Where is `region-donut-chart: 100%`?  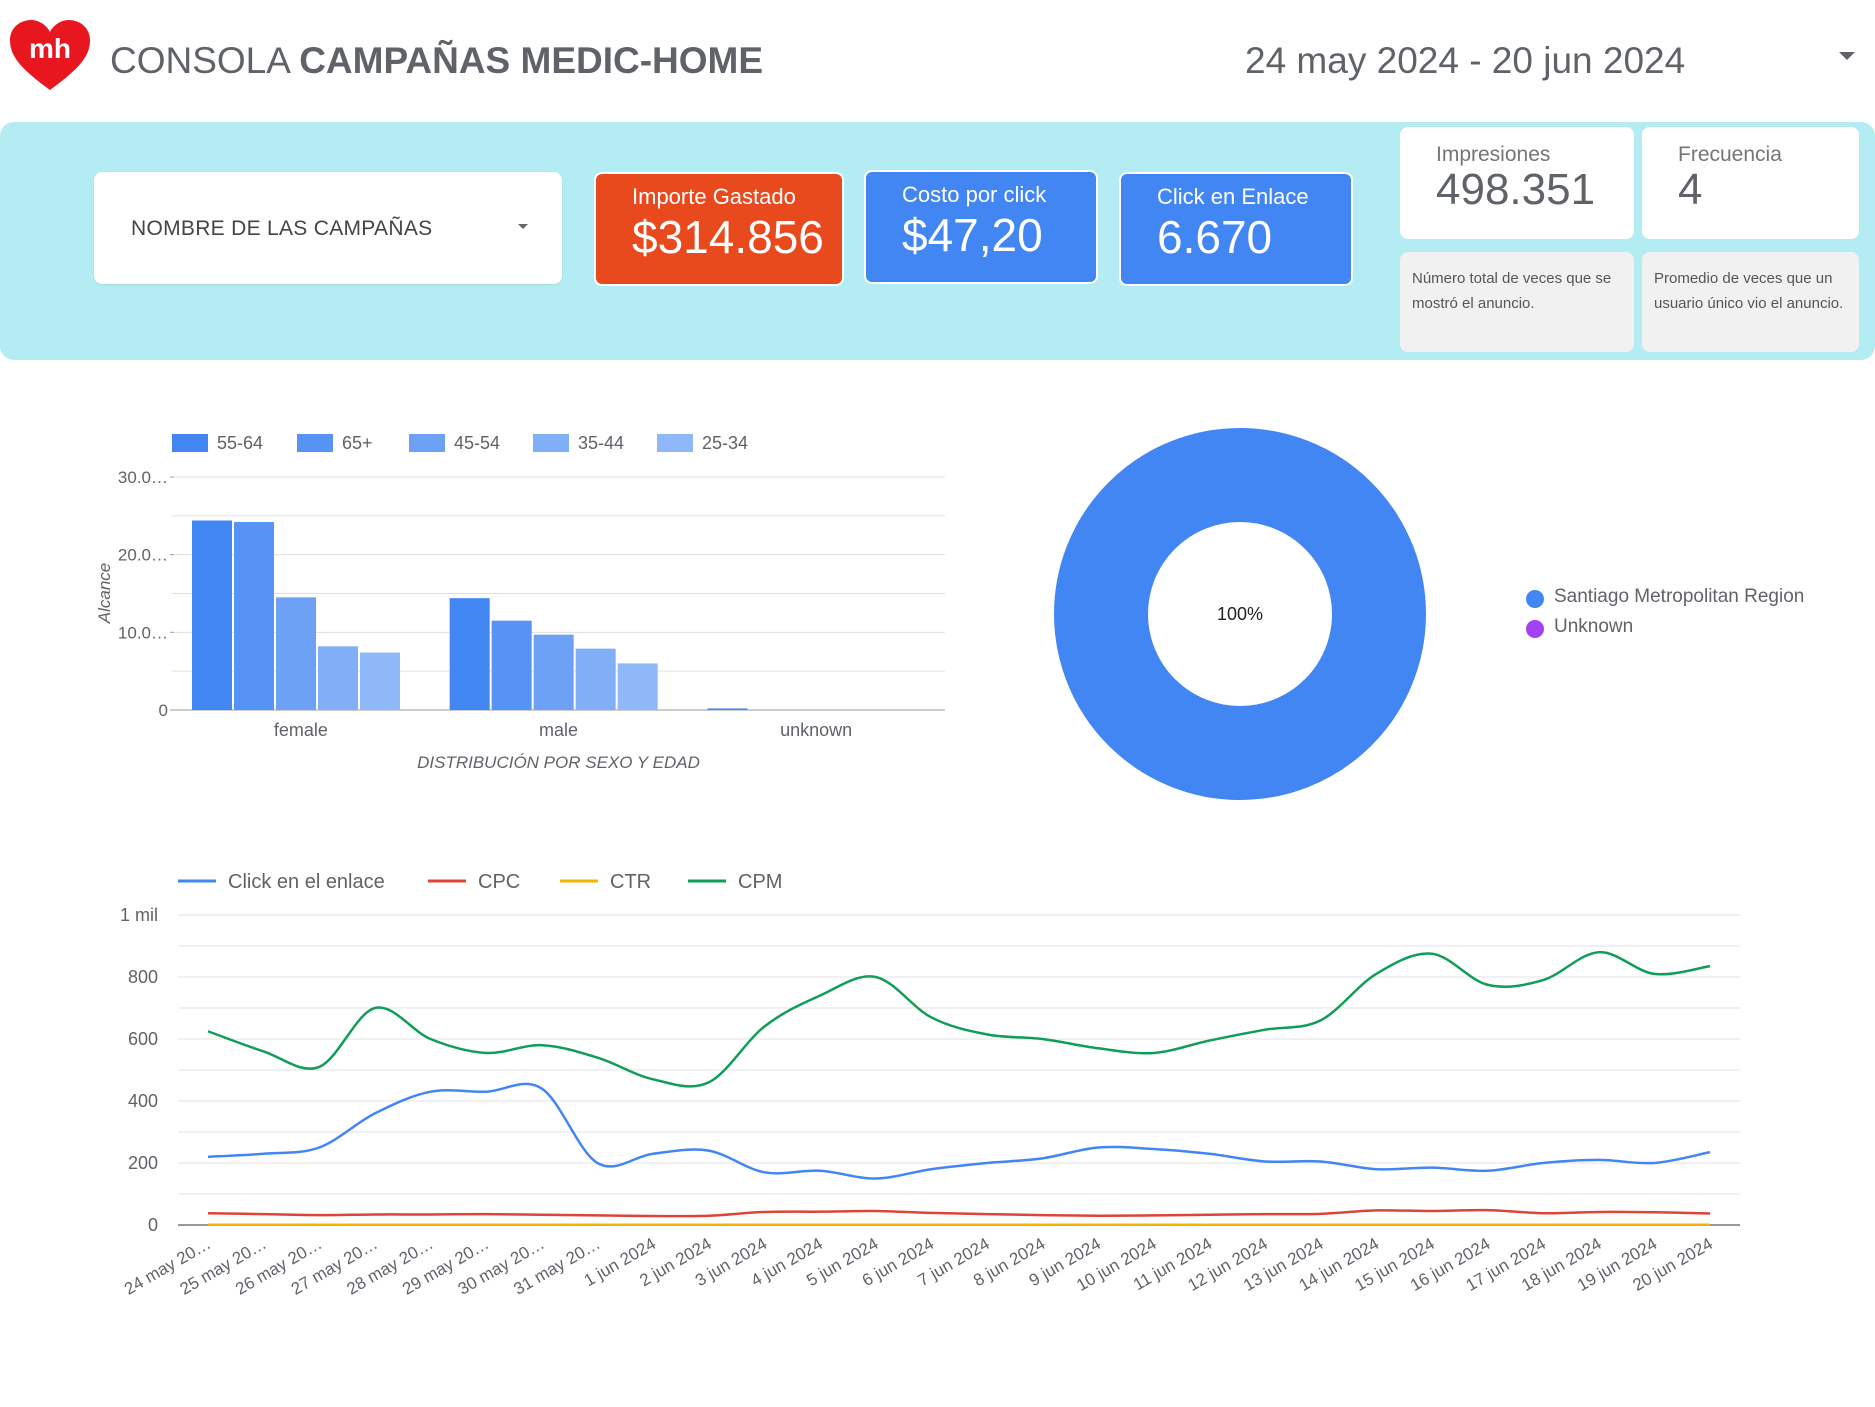
region-donut-chart: 100% is located at coordinates (1240, 614).